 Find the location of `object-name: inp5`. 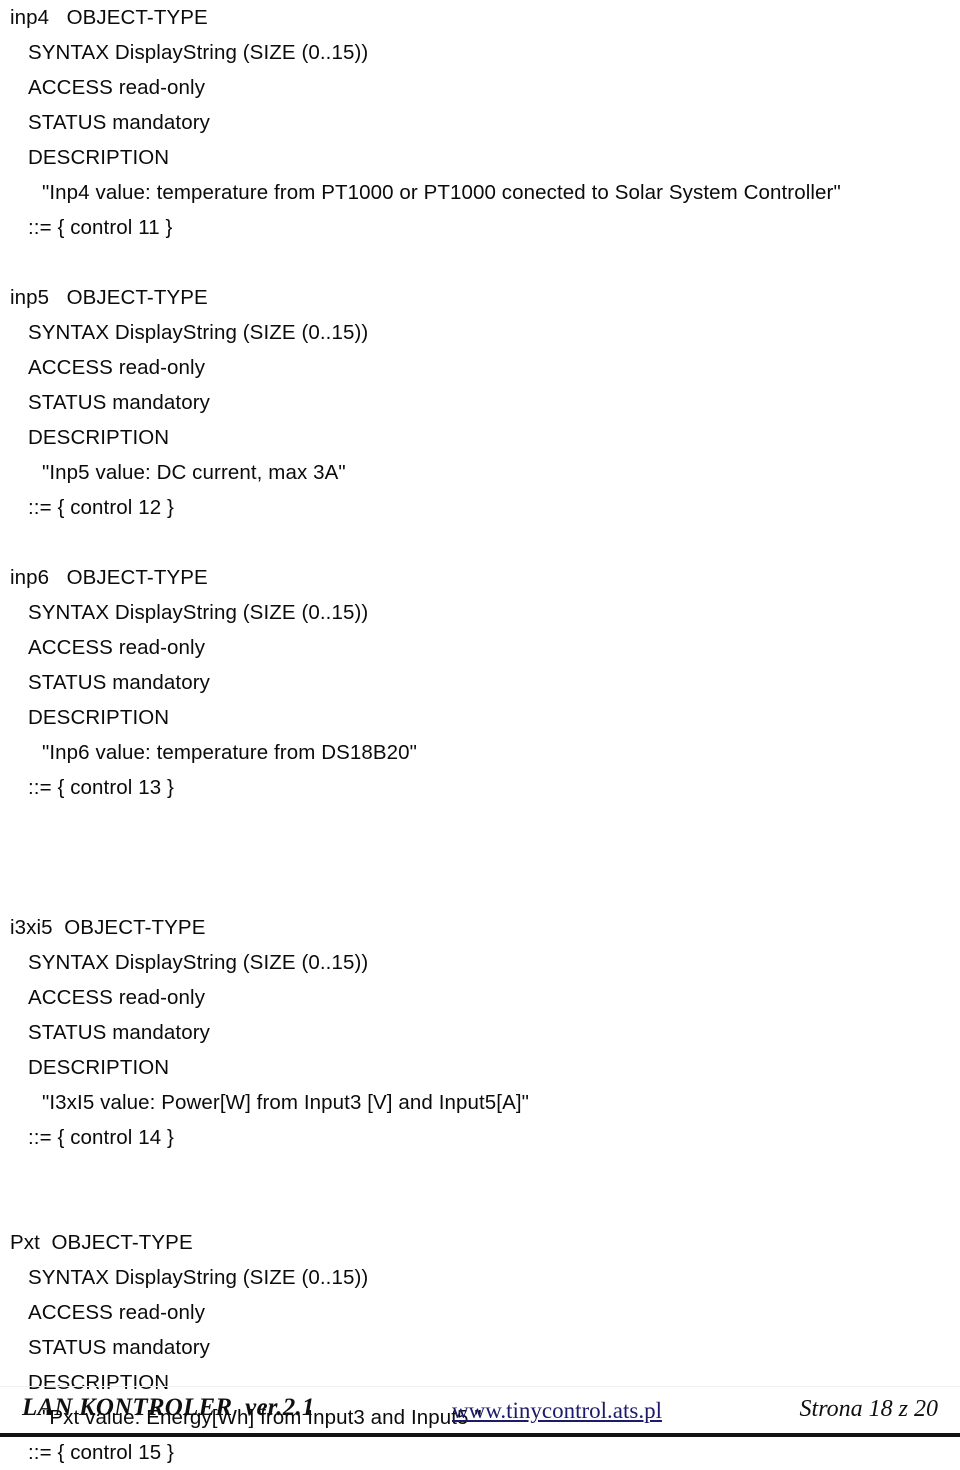

object-name: inp5 is located at coordinates (30, 297).